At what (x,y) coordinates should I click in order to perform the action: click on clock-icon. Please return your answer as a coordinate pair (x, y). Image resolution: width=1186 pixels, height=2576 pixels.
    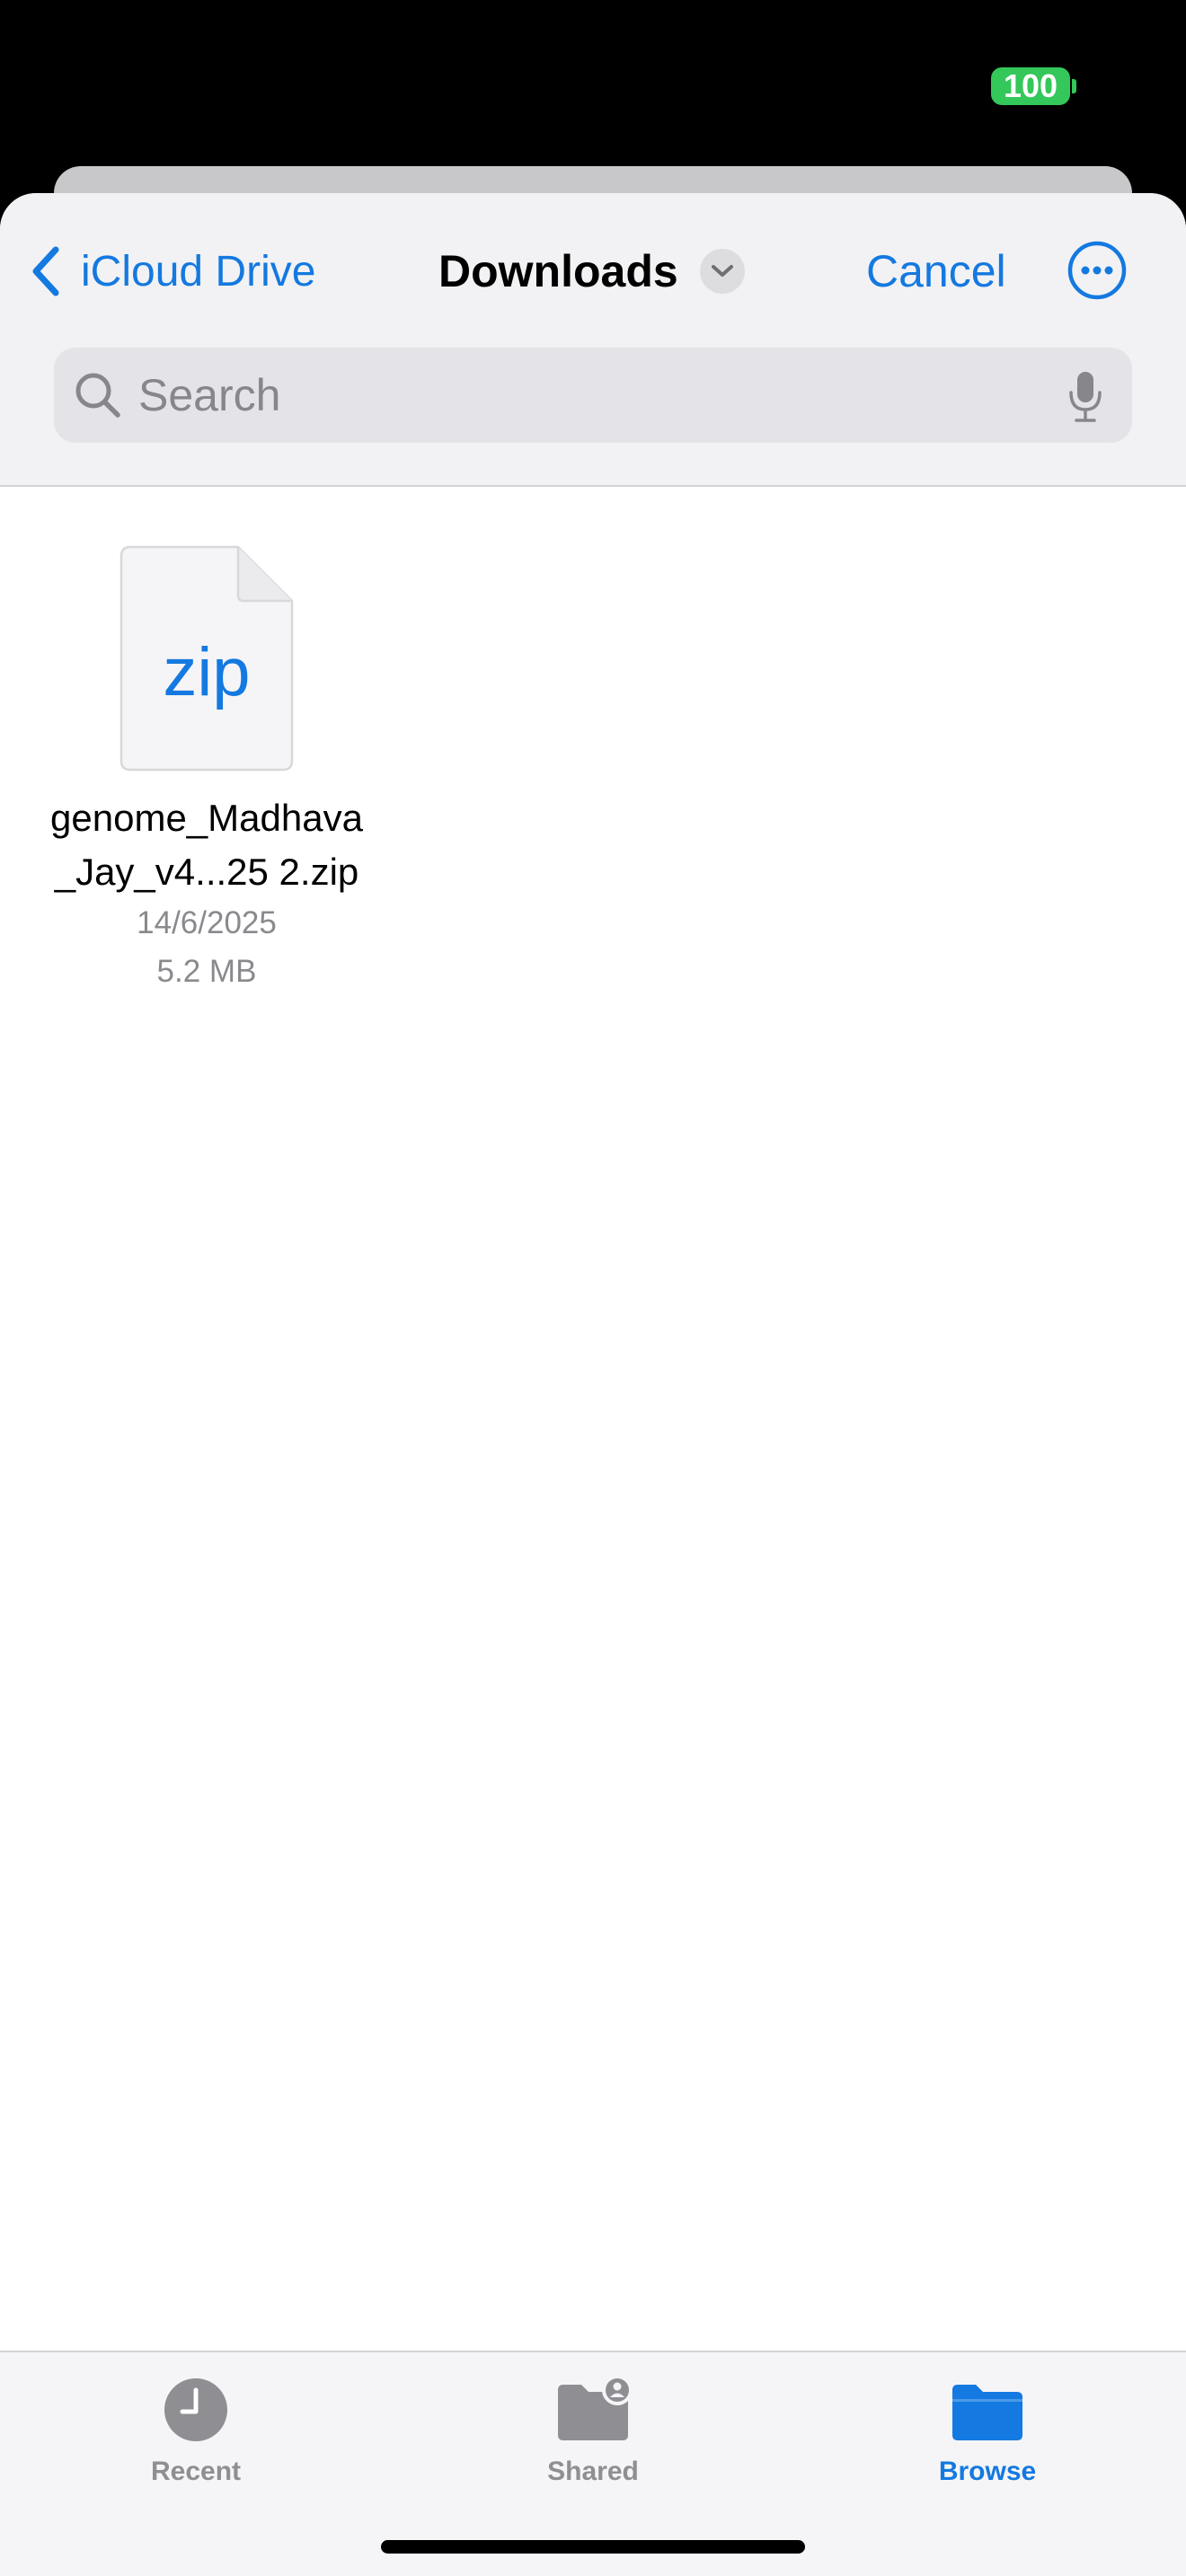
    Looking at the image, I should click on (195, 2409).